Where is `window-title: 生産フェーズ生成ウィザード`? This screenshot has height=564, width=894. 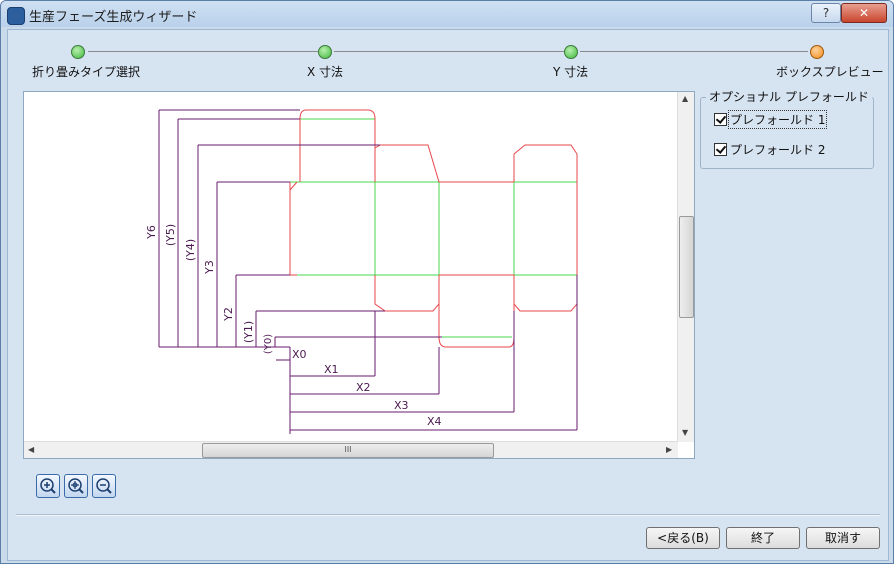 window-title: 生産フェーズ生成ウィザード is located at coordinates (113, 17).